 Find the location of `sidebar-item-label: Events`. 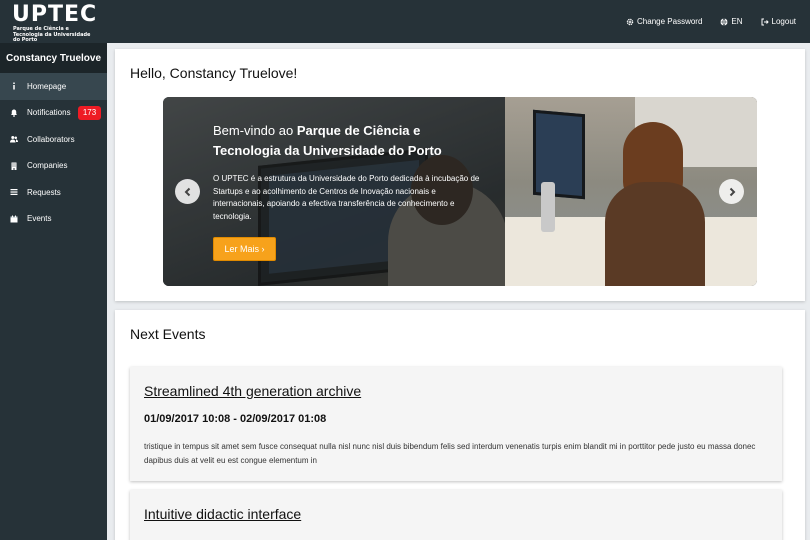

sidebar-item-label: Events is located at coordinates (39, 219).